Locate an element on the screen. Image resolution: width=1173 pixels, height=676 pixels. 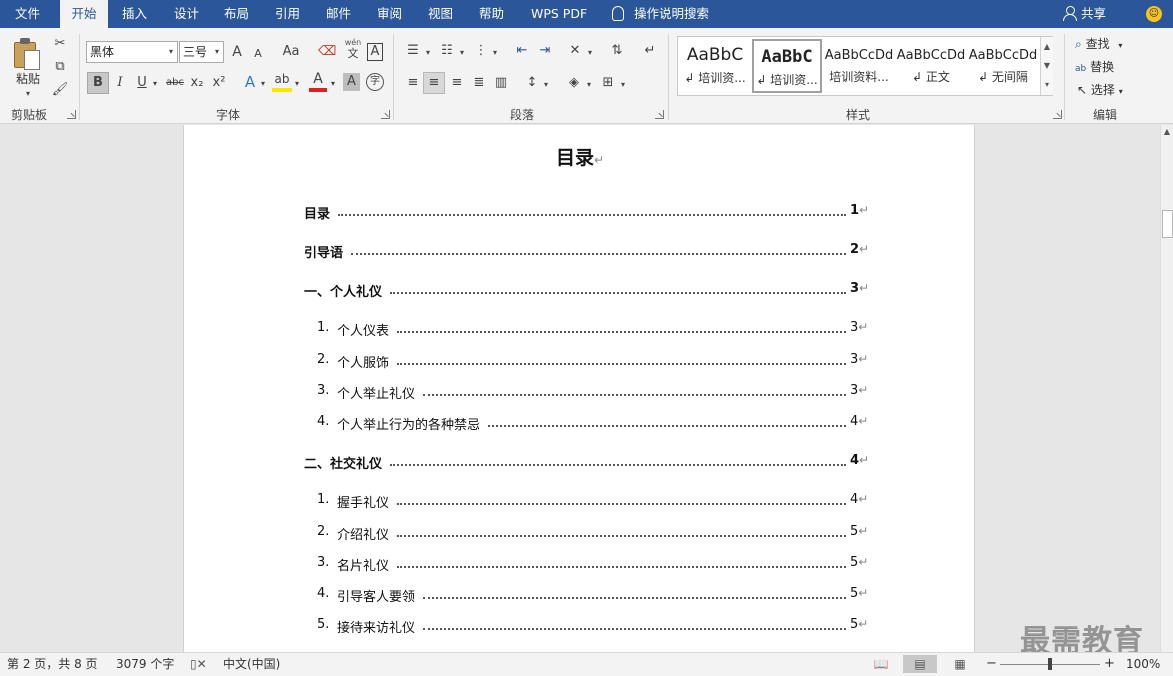
shading-icon: ◈ is located at coordinates (574, 83).